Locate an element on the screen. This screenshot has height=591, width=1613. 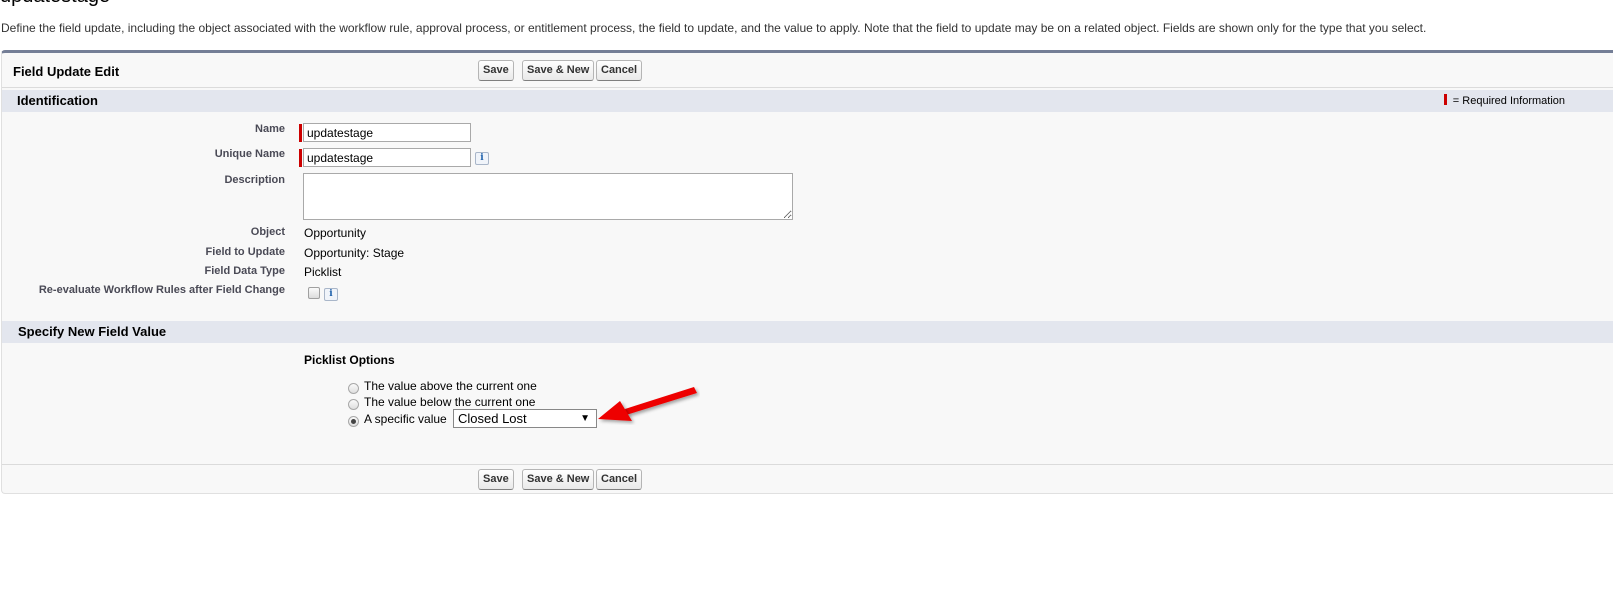
panel-header: Field Update Edit Save Save & New Cancel is located at coordinates (807, 70).